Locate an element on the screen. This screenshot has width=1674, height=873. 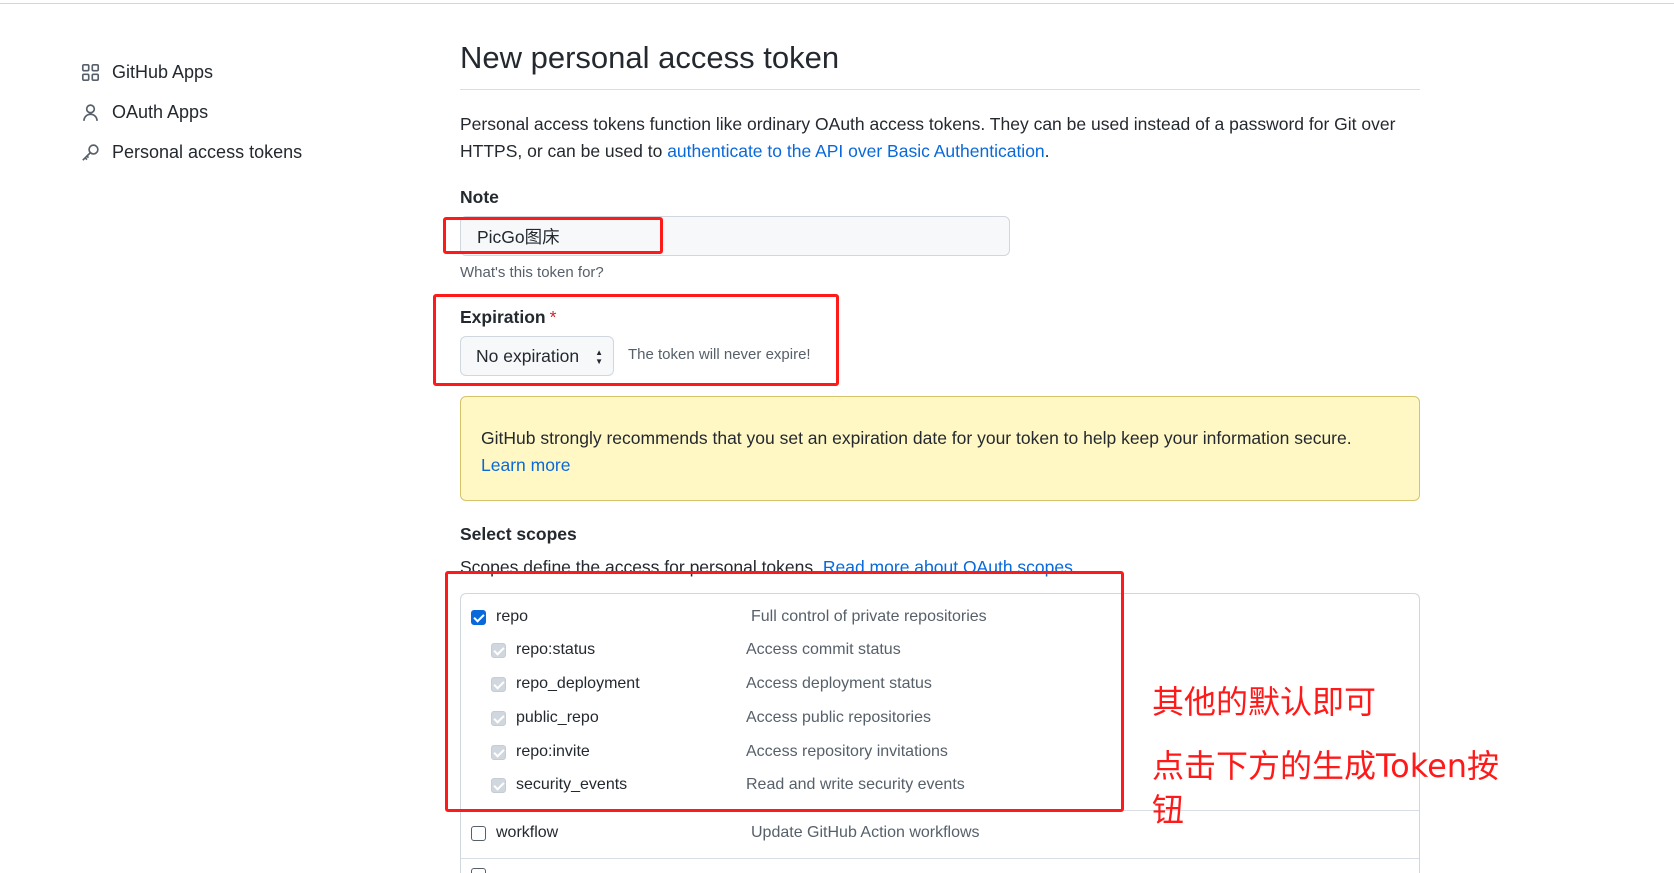
sidebar-item-personal-access-tokens: Personal access tokens is located at coordinates (228, 152).